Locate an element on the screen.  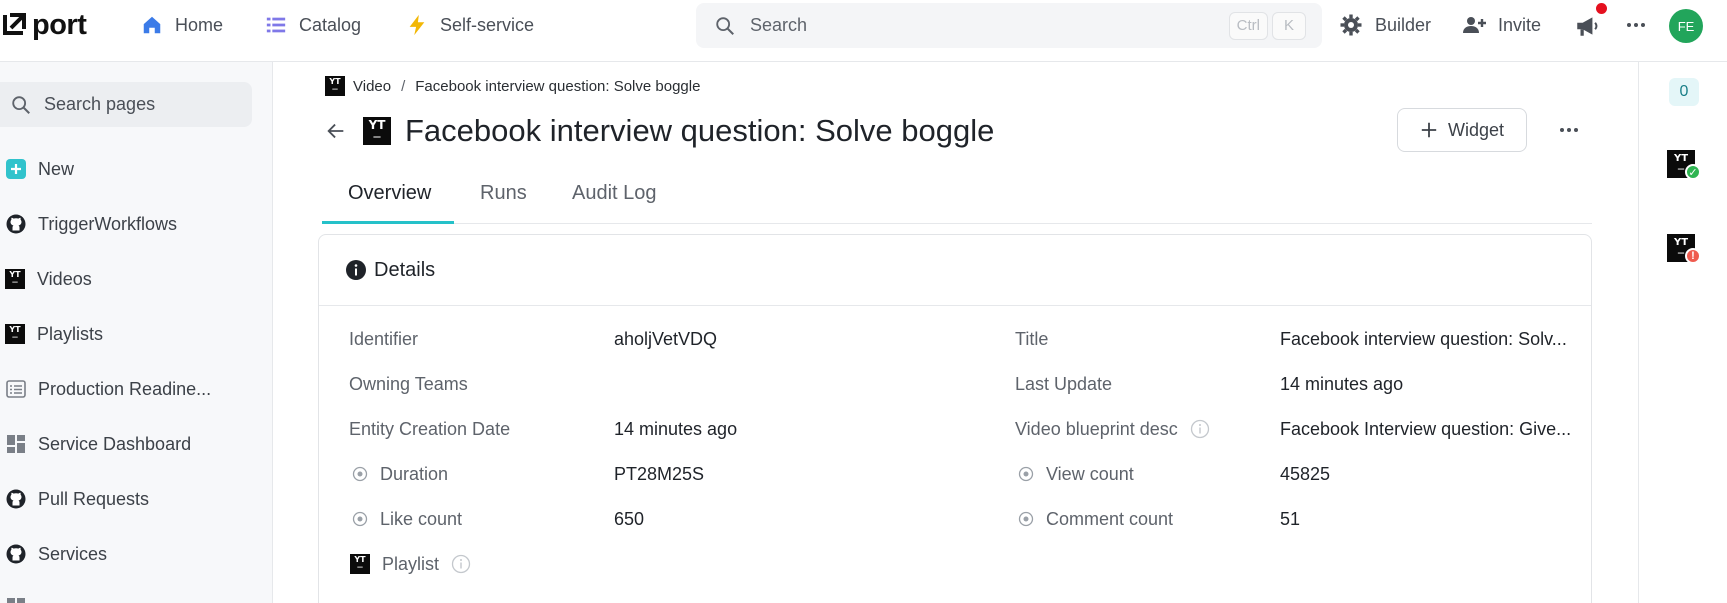
property-label: View count is located at coordinates (1090, 473).